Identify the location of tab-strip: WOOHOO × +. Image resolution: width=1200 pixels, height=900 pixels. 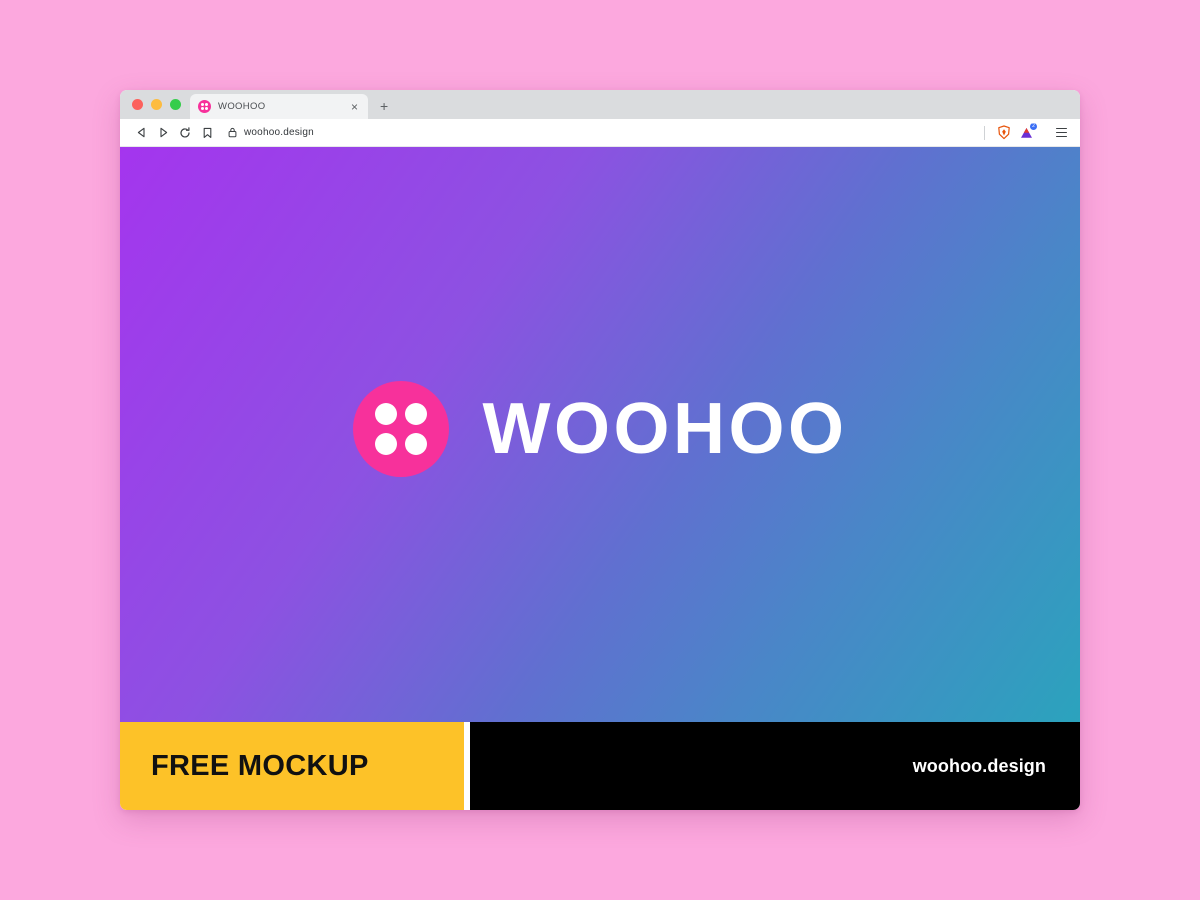
(600, 104).